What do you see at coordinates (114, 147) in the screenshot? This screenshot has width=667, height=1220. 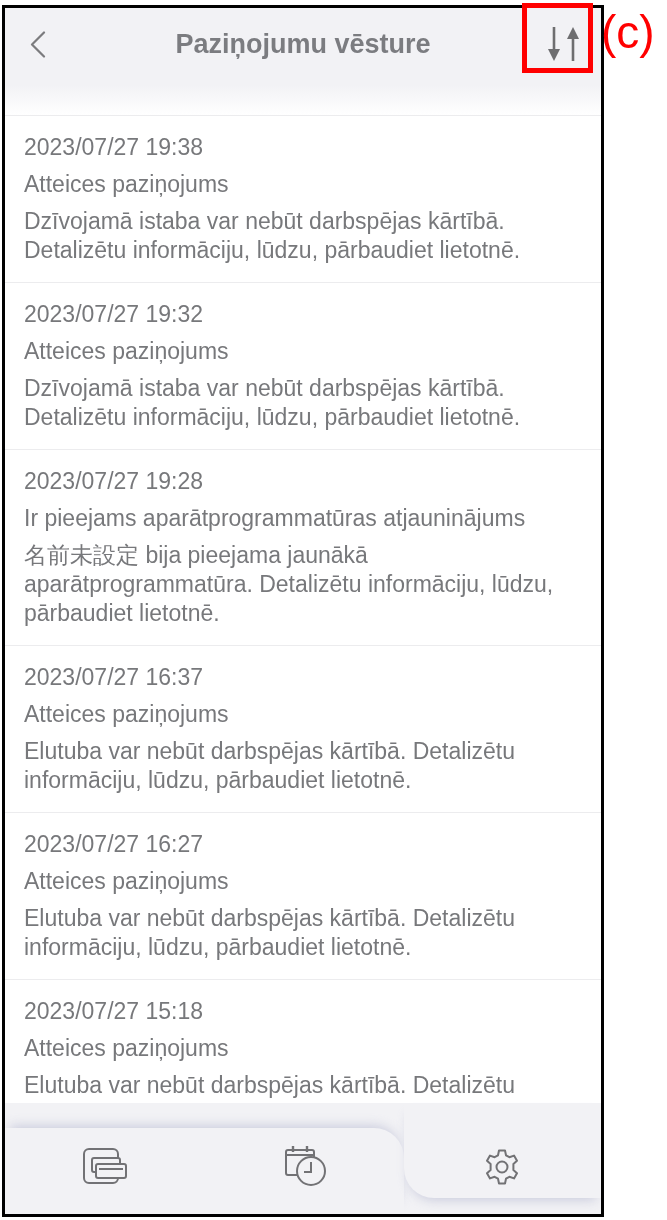 I see `notification-time: 2023/07/27 19:38` at bounding box center [114, 147].